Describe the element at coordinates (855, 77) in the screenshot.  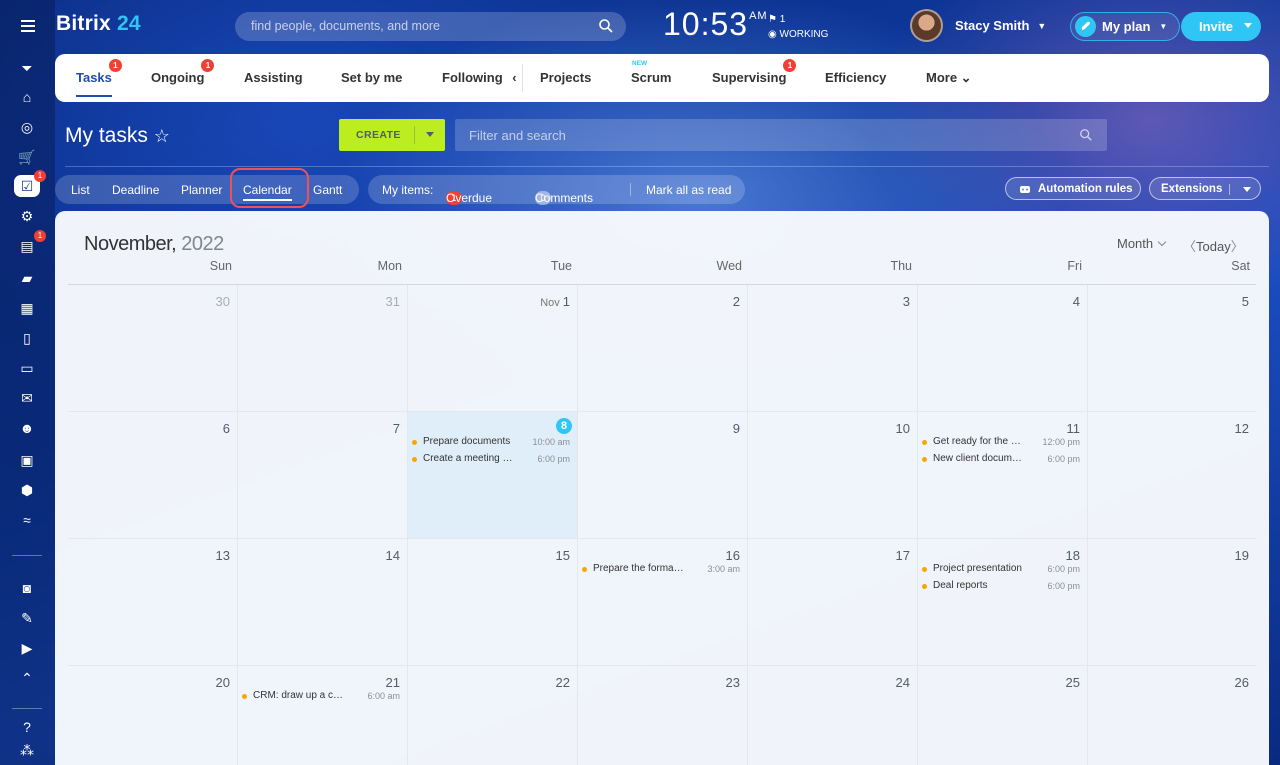
I see `tab-efficiency: Efficiency` at that location.